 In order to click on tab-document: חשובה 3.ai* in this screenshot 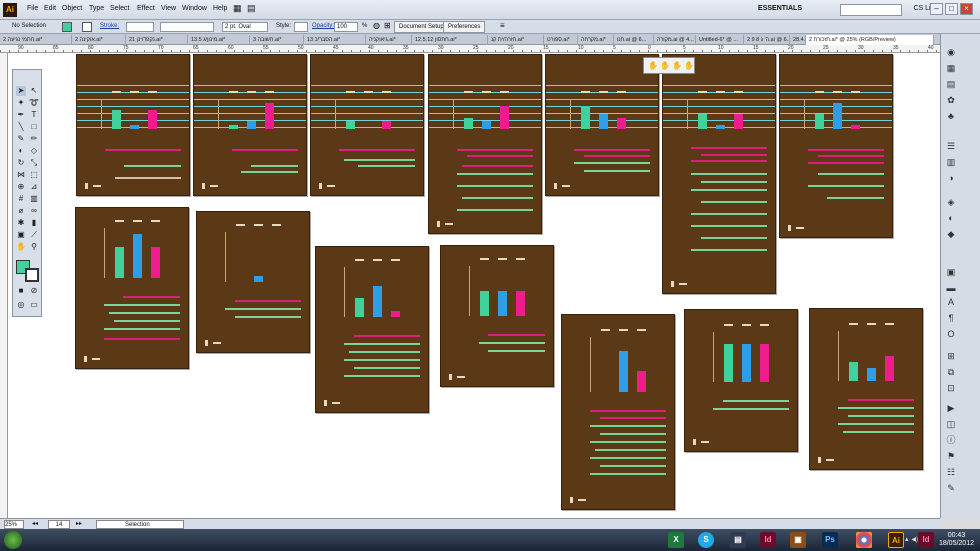, I will do `click(277, 40)`.